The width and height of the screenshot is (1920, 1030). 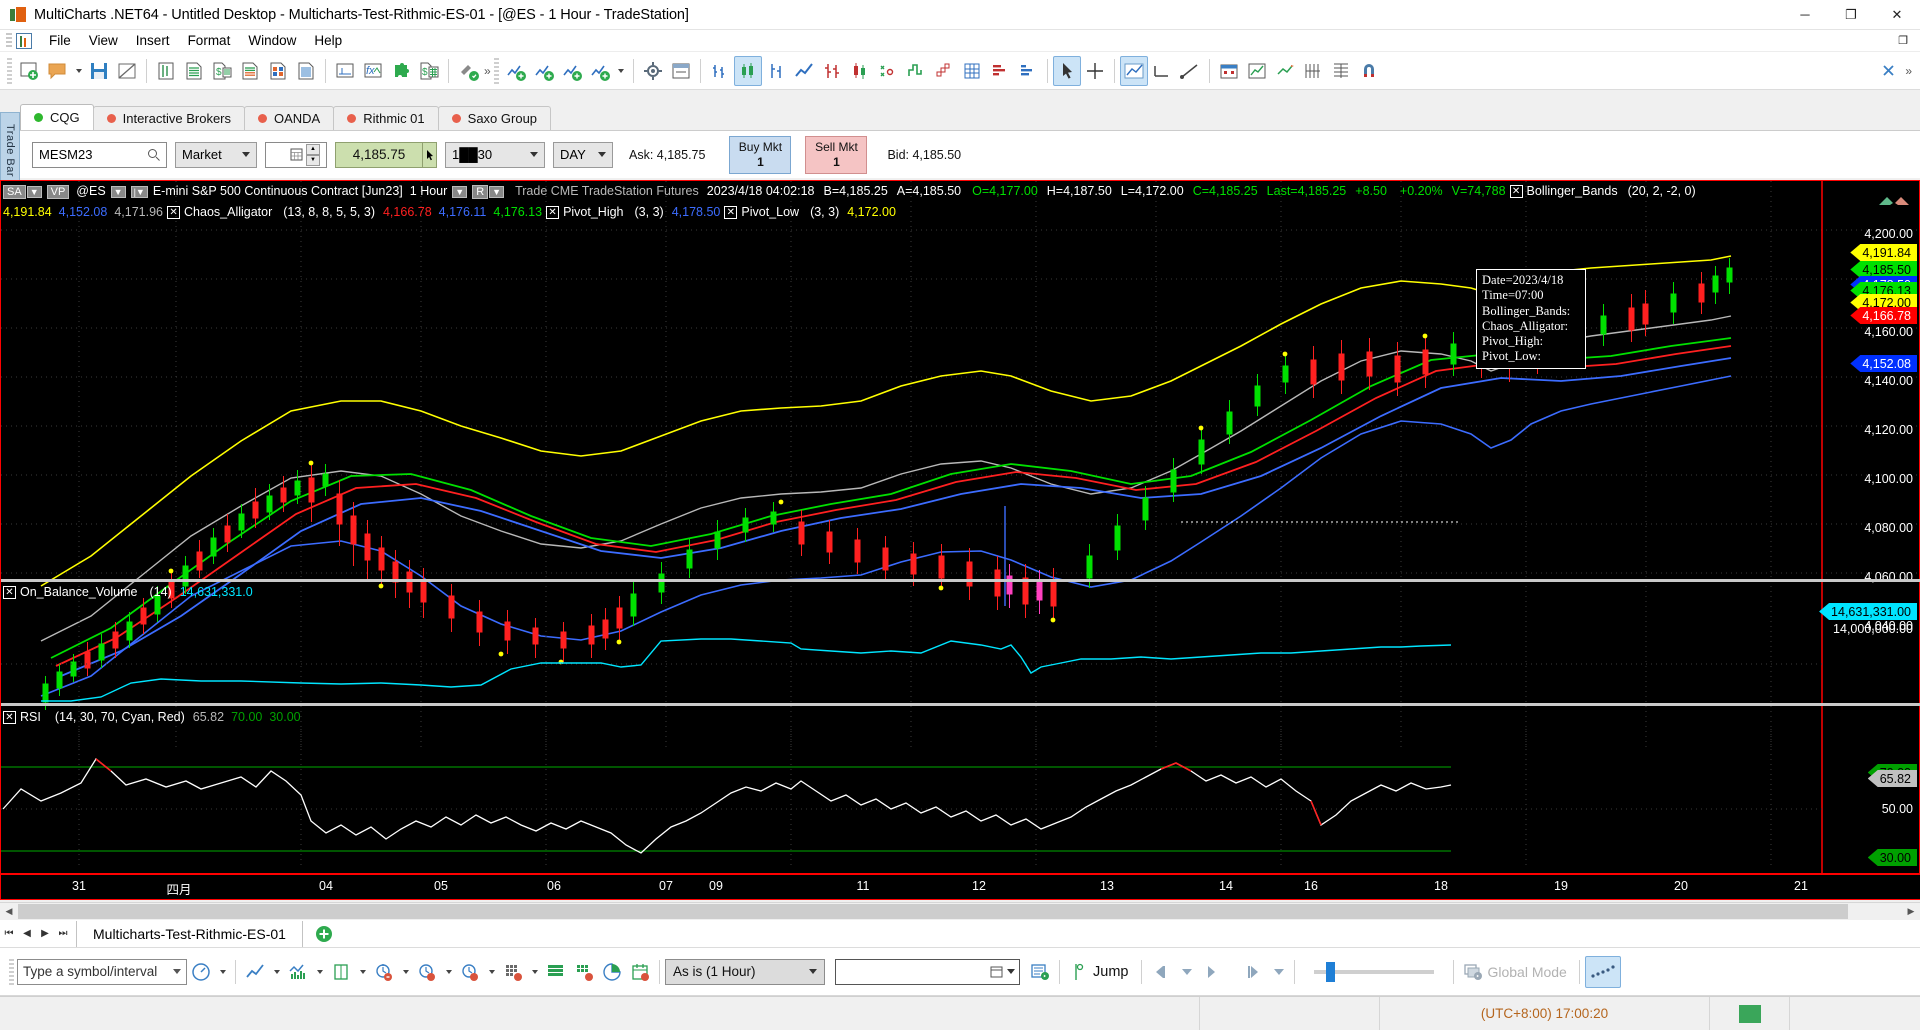 What do you see at coordinates (1374, 971) in the screenshot?
I see `replay-speed-slider` at bounding box center [1374, 971].